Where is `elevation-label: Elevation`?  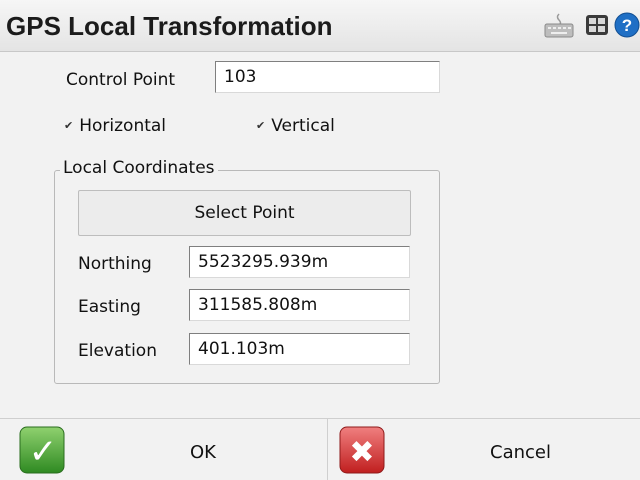 elevation-label: Elevation is located at coordinates (117, 351).